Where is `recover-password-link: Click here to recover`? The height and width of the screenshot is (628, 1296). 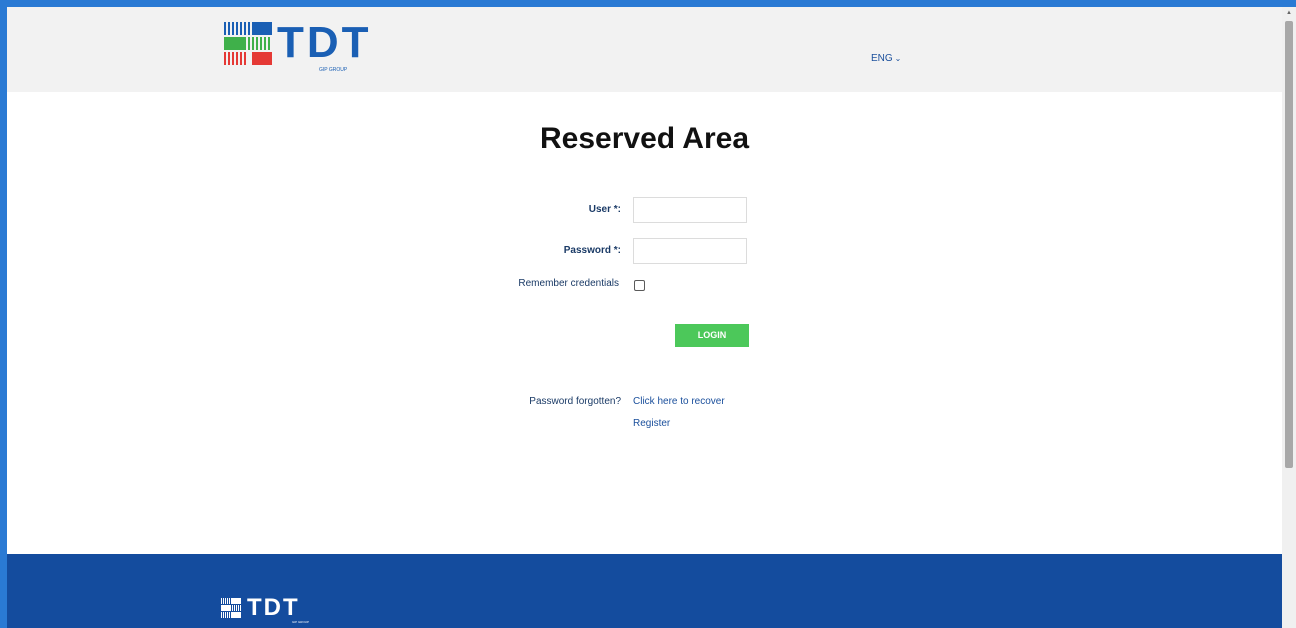
recover-password-link: Click here to recover is located at coordinates (679, 401).